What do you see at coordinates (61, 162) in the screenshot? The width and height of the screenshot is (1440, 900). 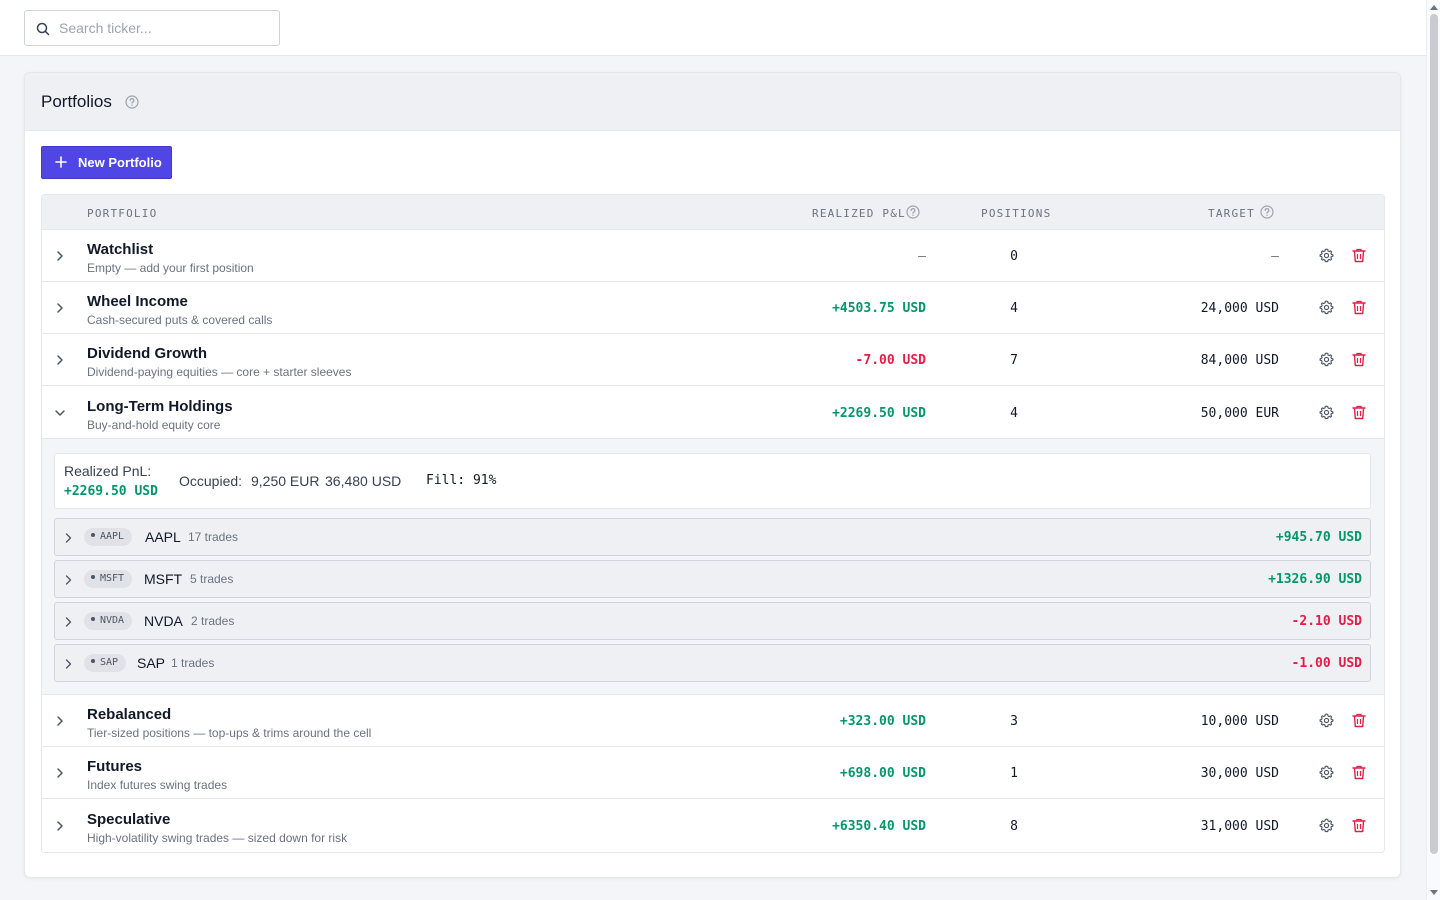 I see `plus-icon` at bounding box center [61, 162].